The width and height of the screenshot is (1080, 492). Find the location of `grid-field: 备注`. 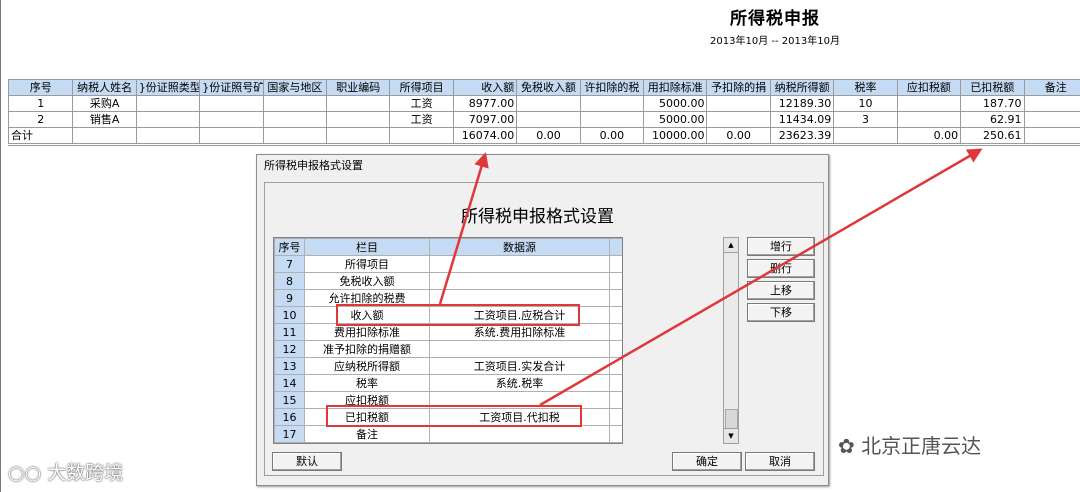

grid-field: 备注 is located at coordinates (367, 434).